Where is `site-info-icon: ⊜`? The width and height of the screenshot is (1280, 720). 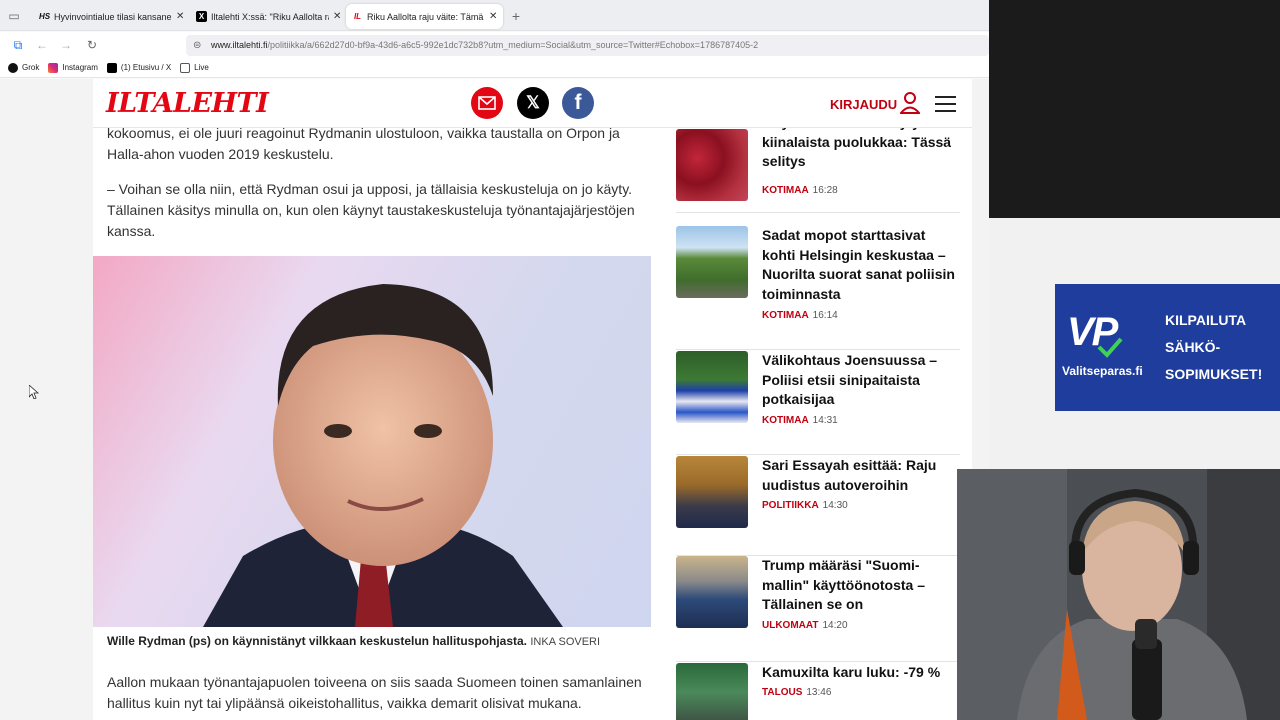
site-info-icon: ⊜ is located at coordinates (197, 45).